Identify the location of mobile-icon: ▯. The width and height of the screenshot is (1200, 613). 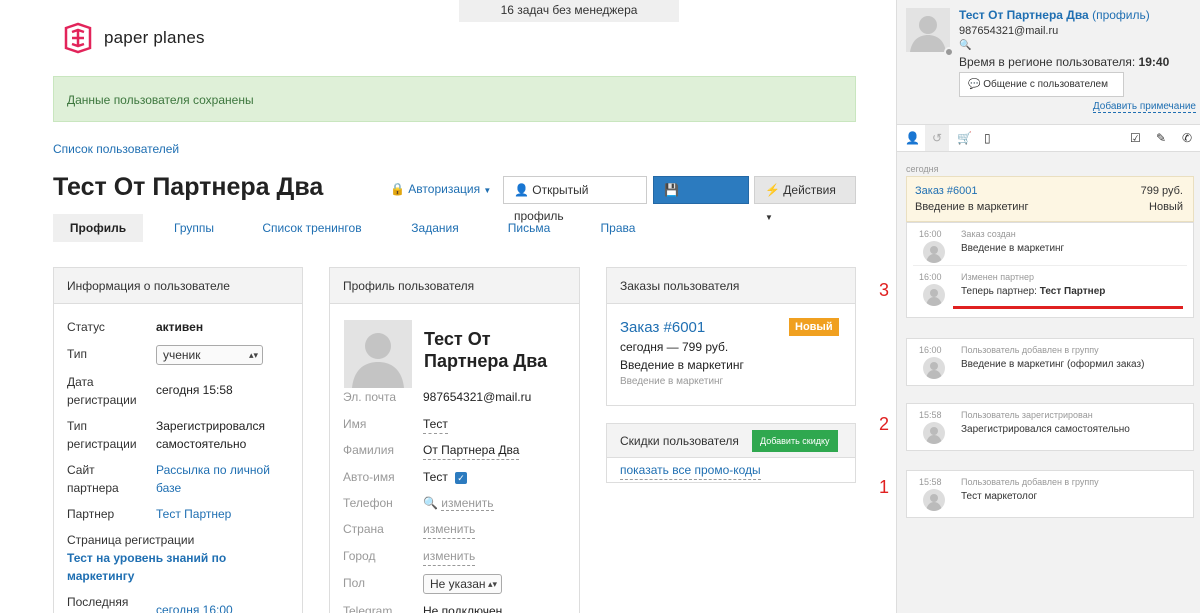
(987, 138).